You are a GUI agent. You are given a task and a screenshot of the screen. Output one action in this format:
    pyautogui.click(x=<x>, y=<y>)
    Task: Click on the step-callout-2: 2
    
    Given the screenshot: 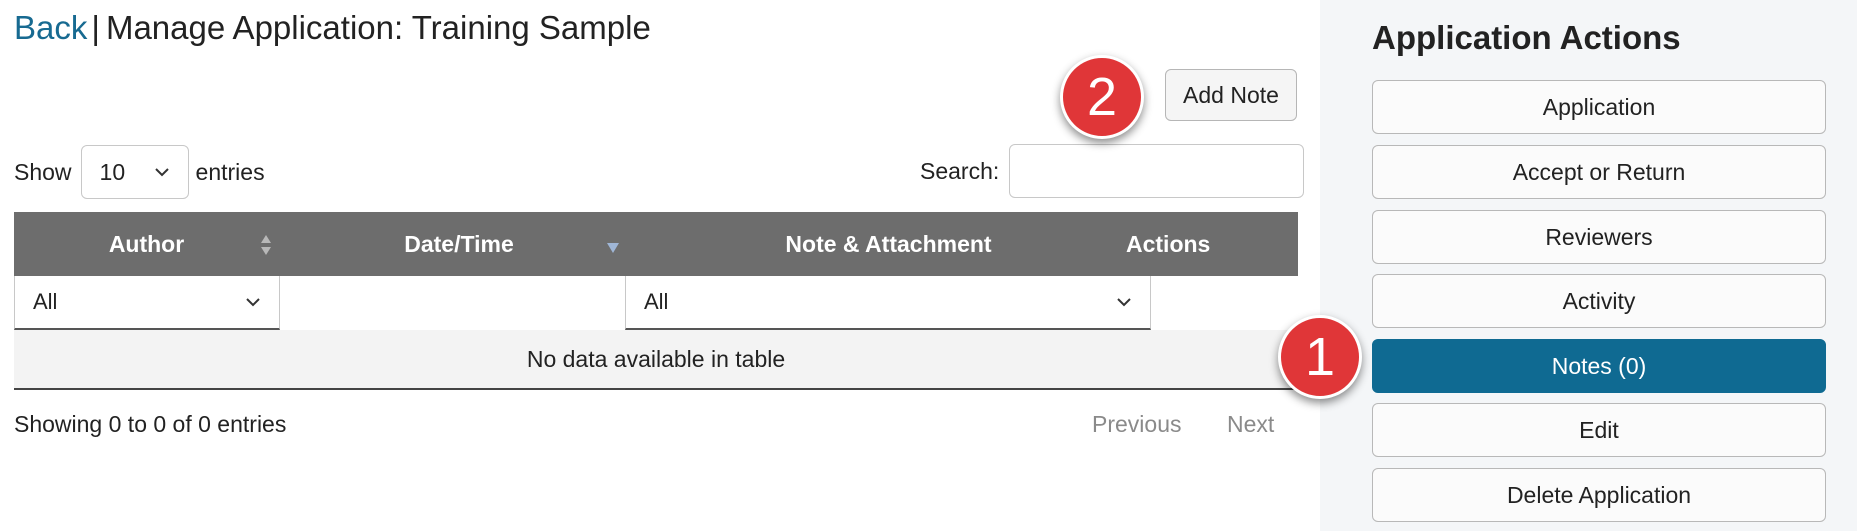 What is the action you would take?
    pyautogui.click(x=1102, y=97)
    